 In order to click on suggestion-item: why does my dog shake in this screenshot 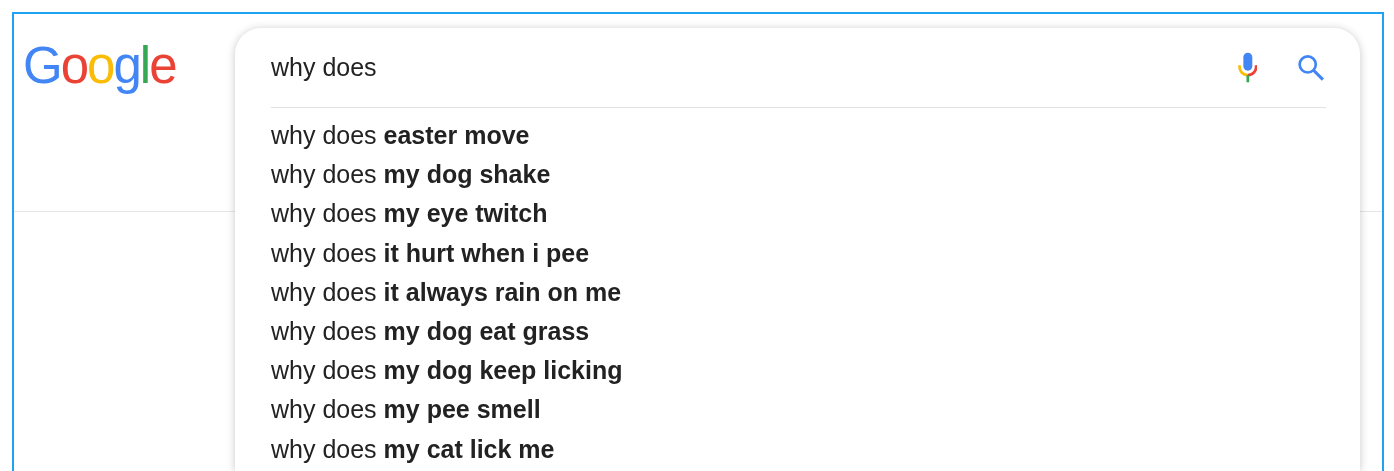, I will do `click(798, 175)`.